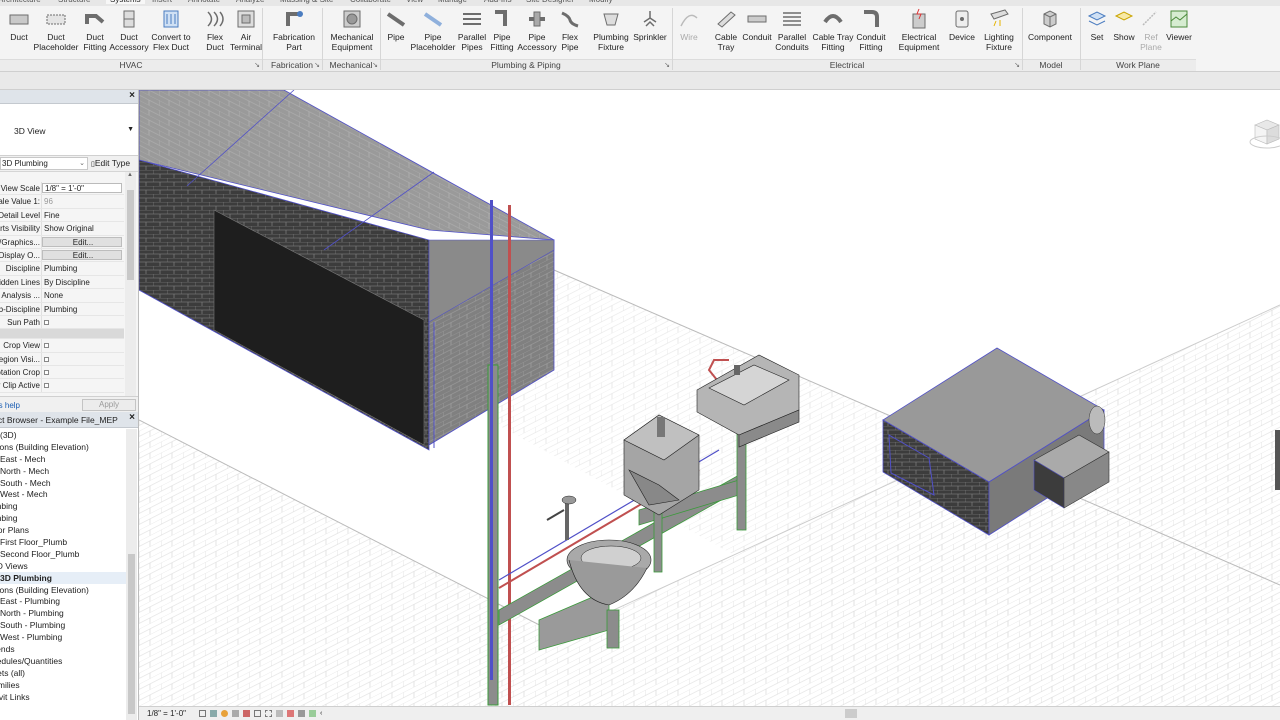 This screenshot has height=720, width=1280. Describe the element at coordinates (851, 713) in the screenshot. I see `horizontal-scroll-thumb` at that location.